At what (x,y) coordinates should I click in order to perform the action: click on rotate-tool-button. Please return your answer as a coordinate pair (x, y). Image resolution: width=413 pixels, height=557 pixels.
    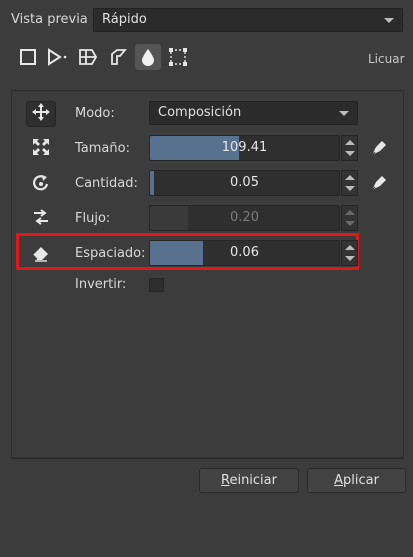
    Looking at the image, I should click on (41, 185).